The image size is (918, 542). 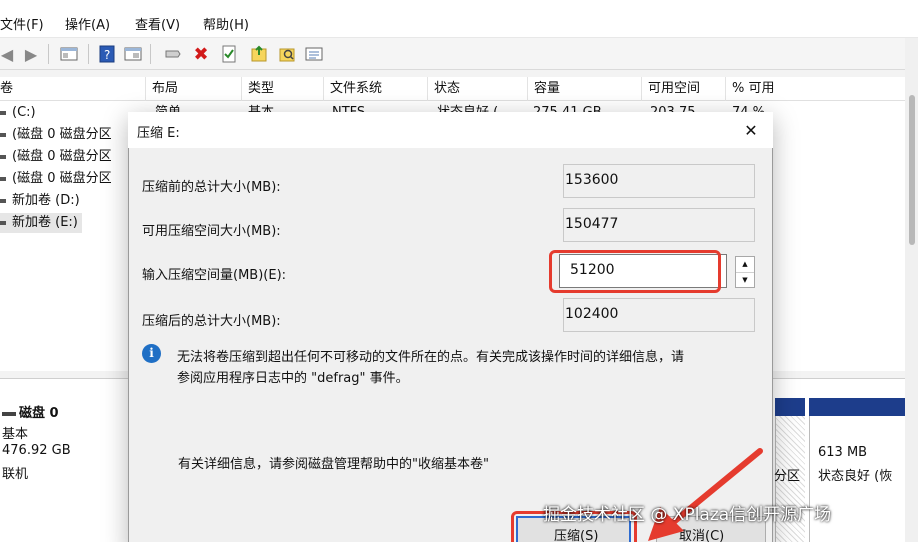 I want to click on disk-label: 磁盘 0, so click(x=30, y=411).